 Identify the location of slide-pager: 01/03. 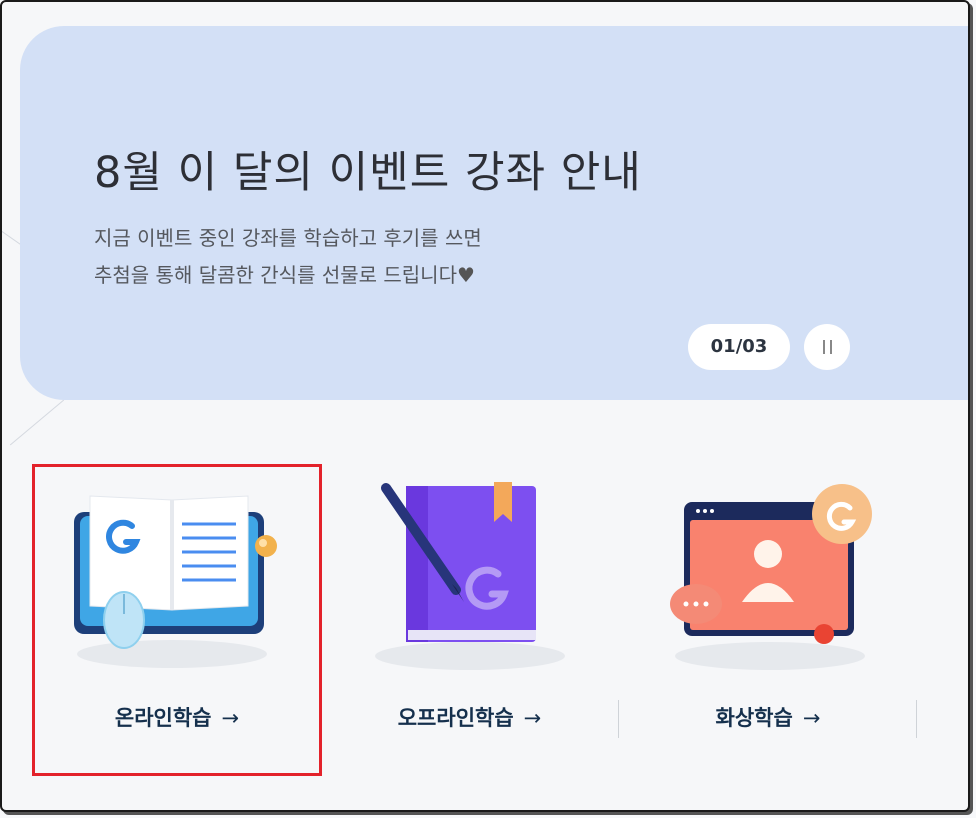
(739, 347).